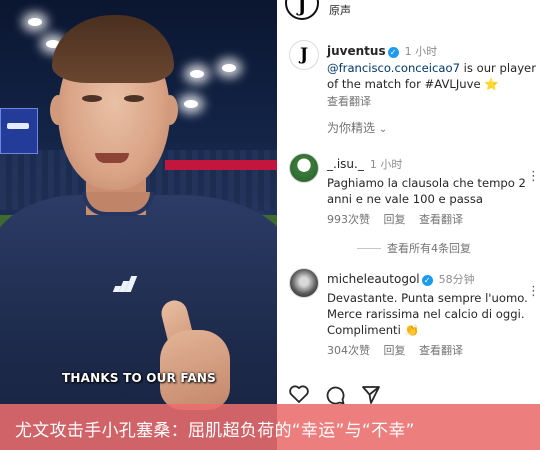  I want to click on comment-likes: 304次赞, so click(348, 350).